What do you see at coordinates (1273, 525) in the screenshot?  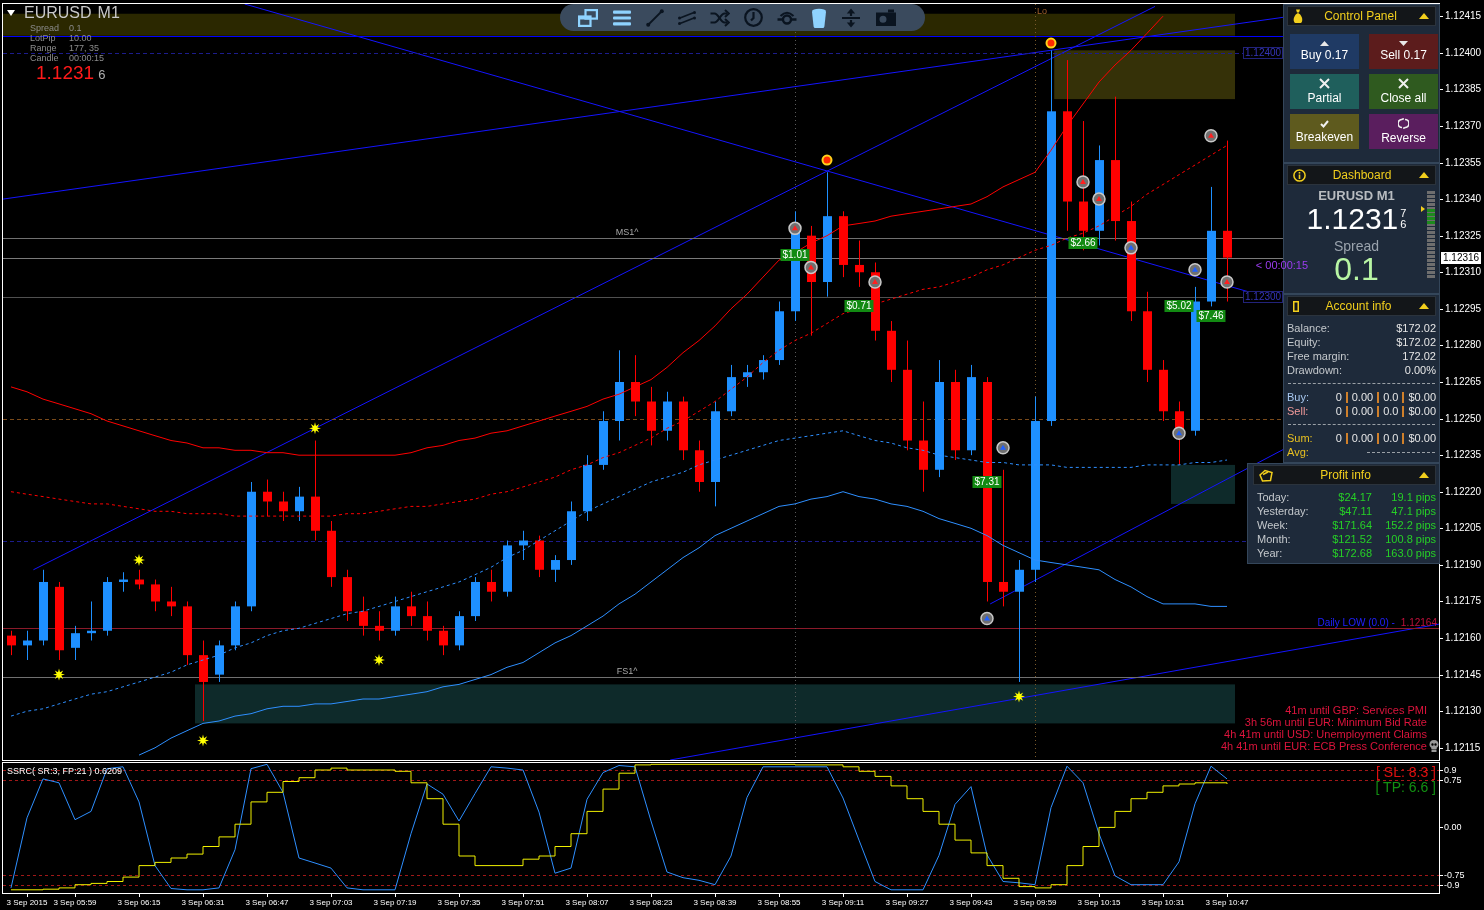 I see `period-label: Week:` at bounding box center [1273, 525].